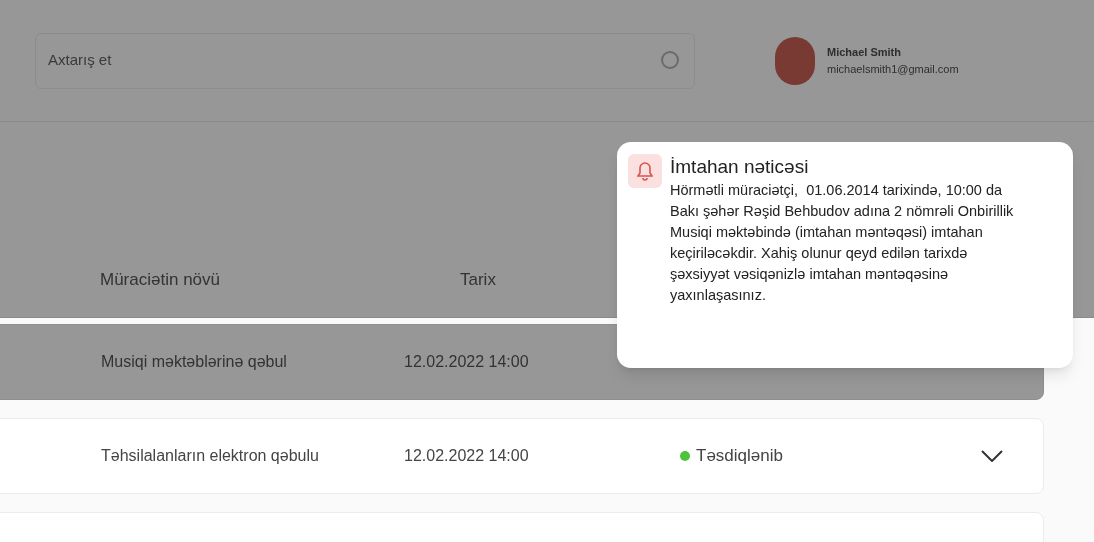  I want to click on table-cell-text: Musiqi məktəblərinə qəbul, so click(194, 362).